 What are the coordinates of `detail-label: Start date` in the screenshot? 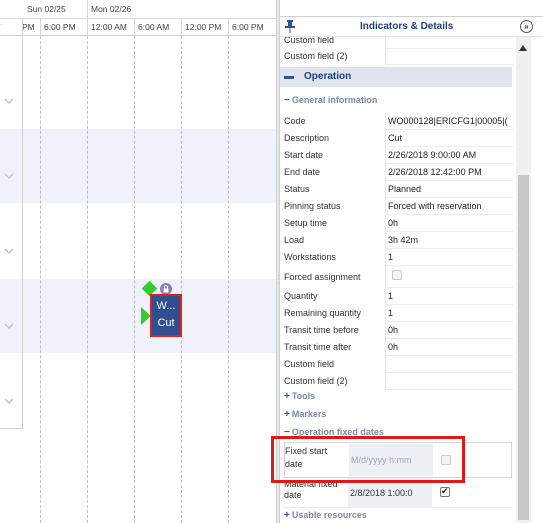 It's located at (304, 155).